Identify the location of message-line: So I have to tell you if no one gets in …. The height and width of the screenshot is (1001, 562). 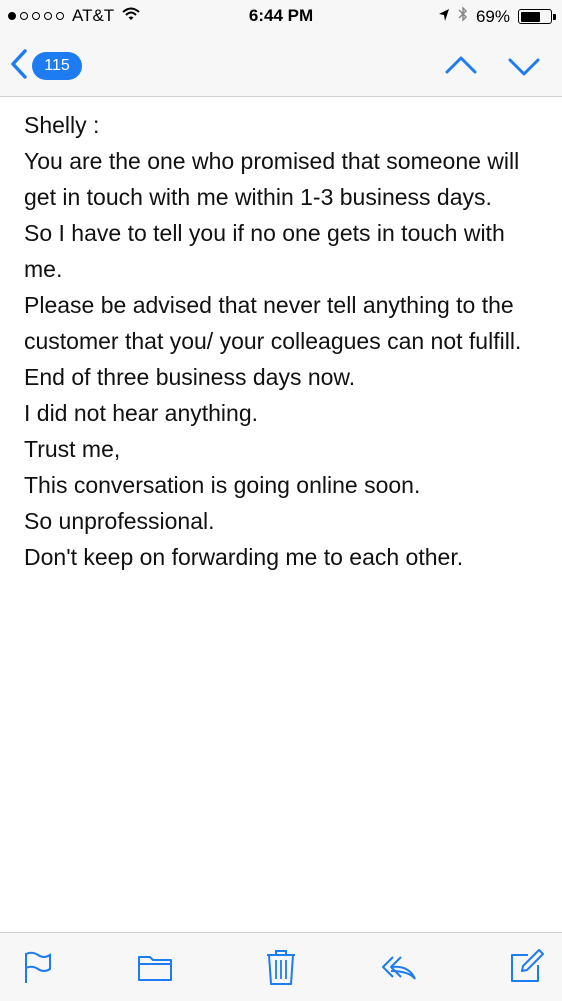
(268, 251).